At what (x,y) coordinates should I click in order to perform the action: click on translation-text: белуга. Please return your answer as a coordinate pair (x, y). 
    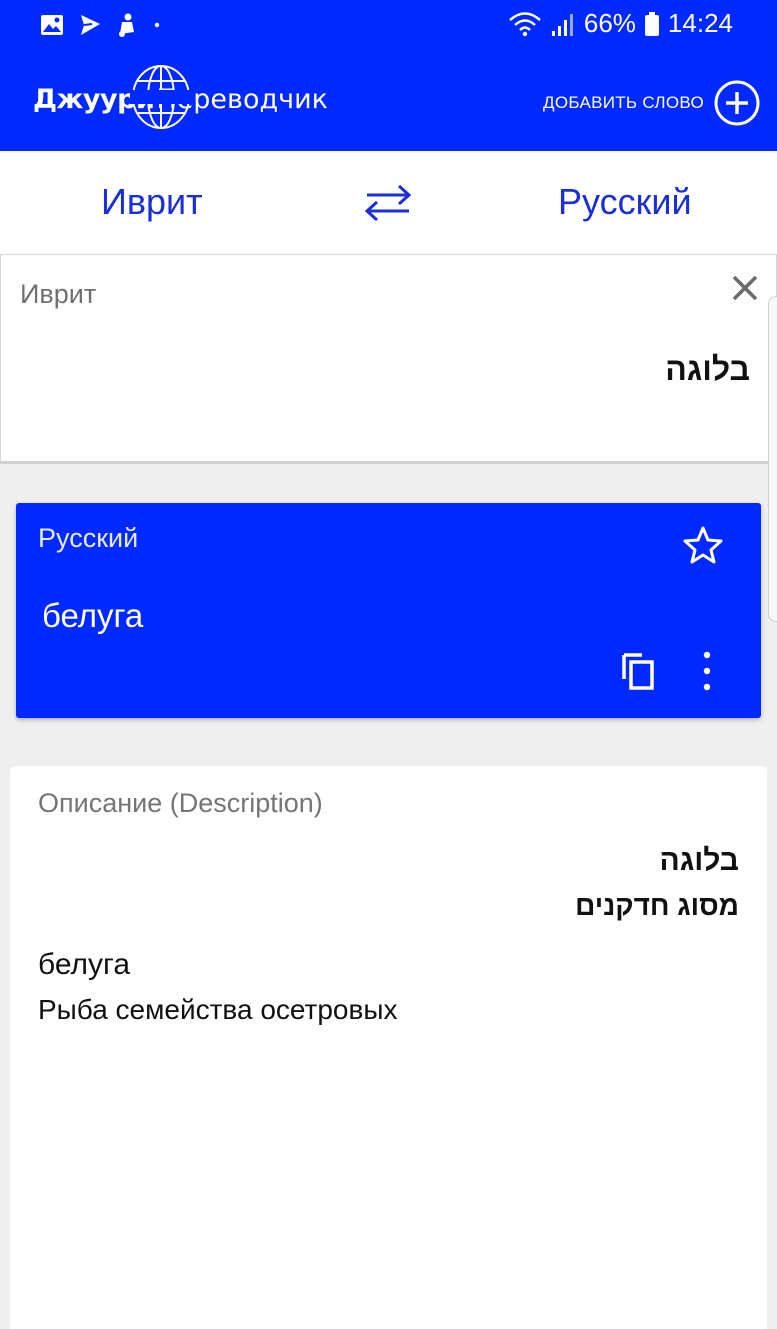
    Looking at the image, I should click on (93, 615).